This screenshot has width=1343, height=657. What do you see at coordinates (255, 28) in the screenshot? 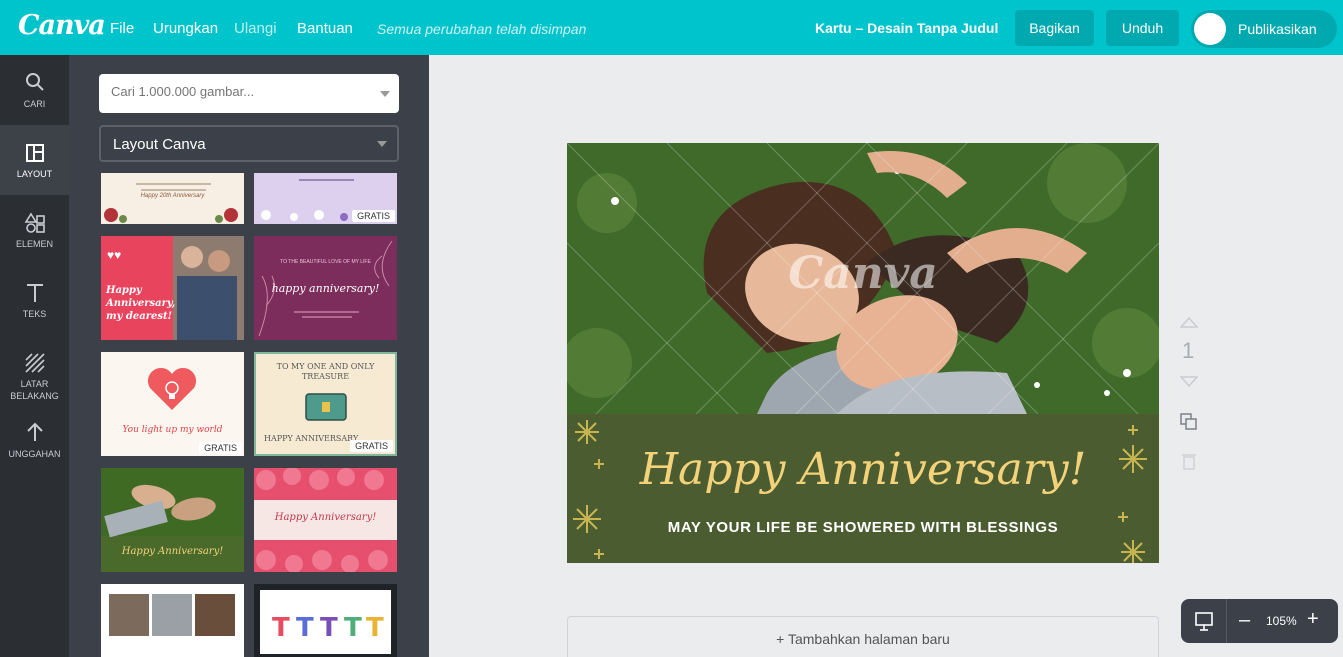
I see `menu-redo: Ulangi` at bounding box center [255, 28].